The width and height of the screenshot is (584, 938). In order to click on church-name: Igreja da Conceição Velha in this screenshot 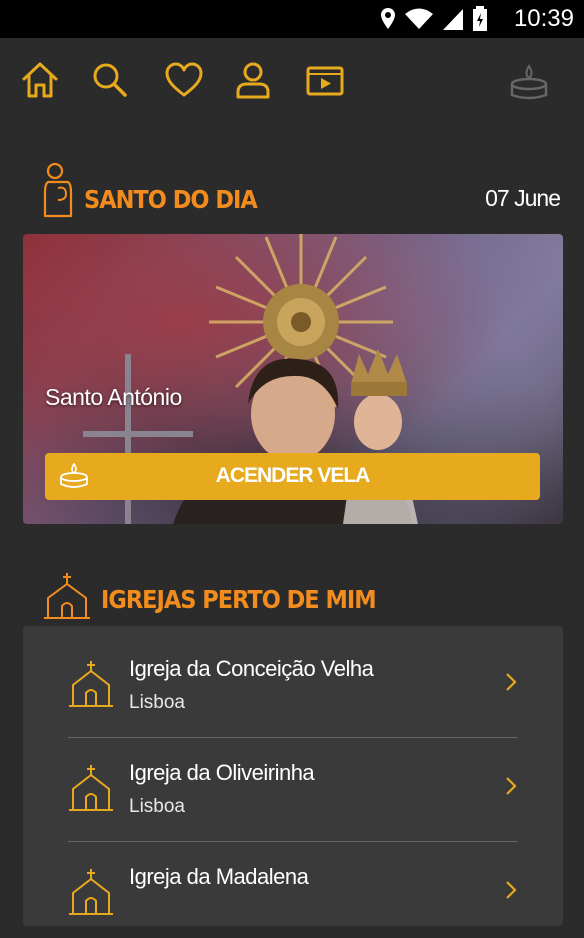, I will do `click(251, 668)`.